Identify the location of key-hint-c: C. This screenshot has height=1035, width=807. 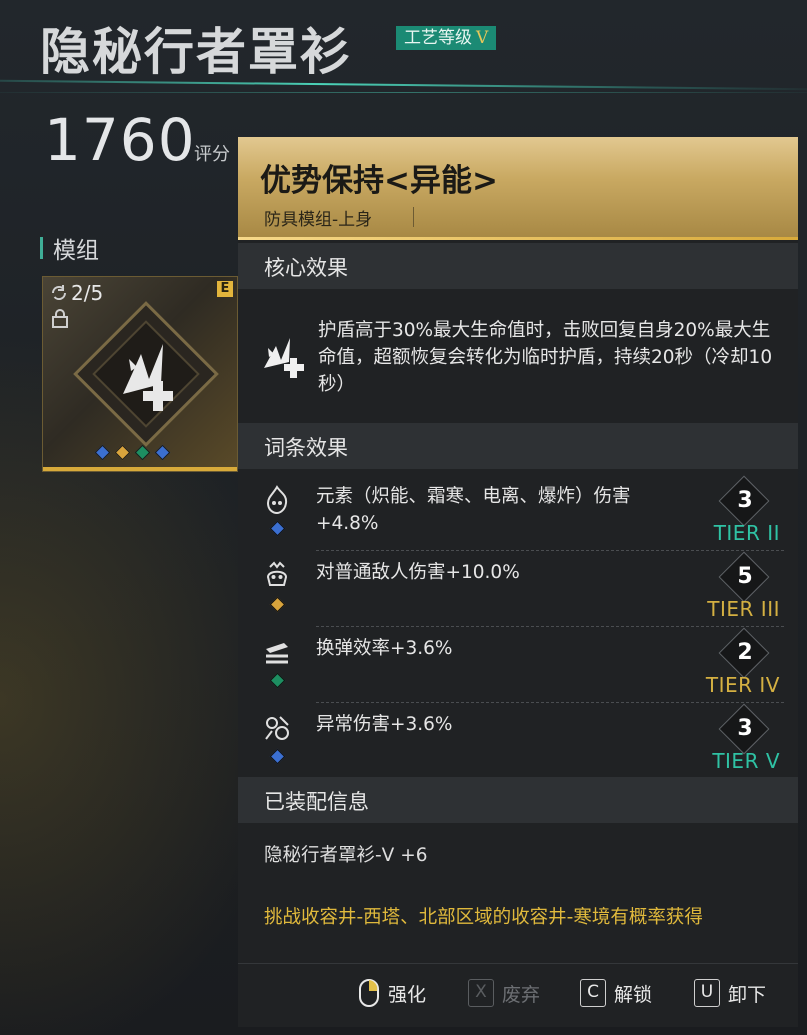
(593, 993).